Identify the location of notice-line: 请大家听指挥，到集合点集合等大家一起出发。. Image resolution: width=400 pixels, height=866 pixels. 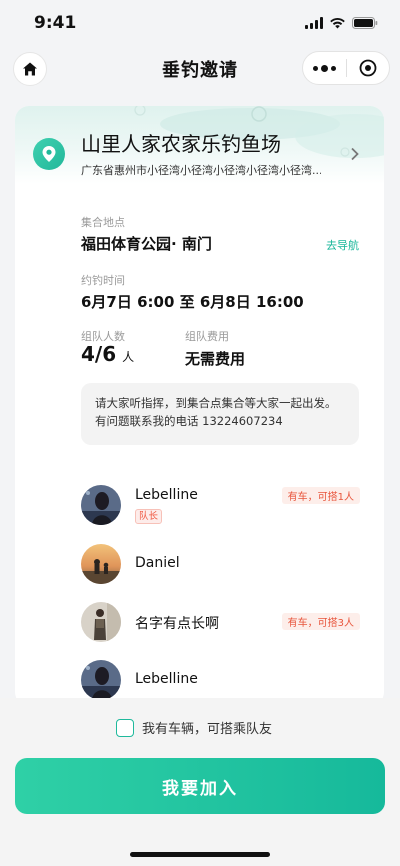
(216, 403).